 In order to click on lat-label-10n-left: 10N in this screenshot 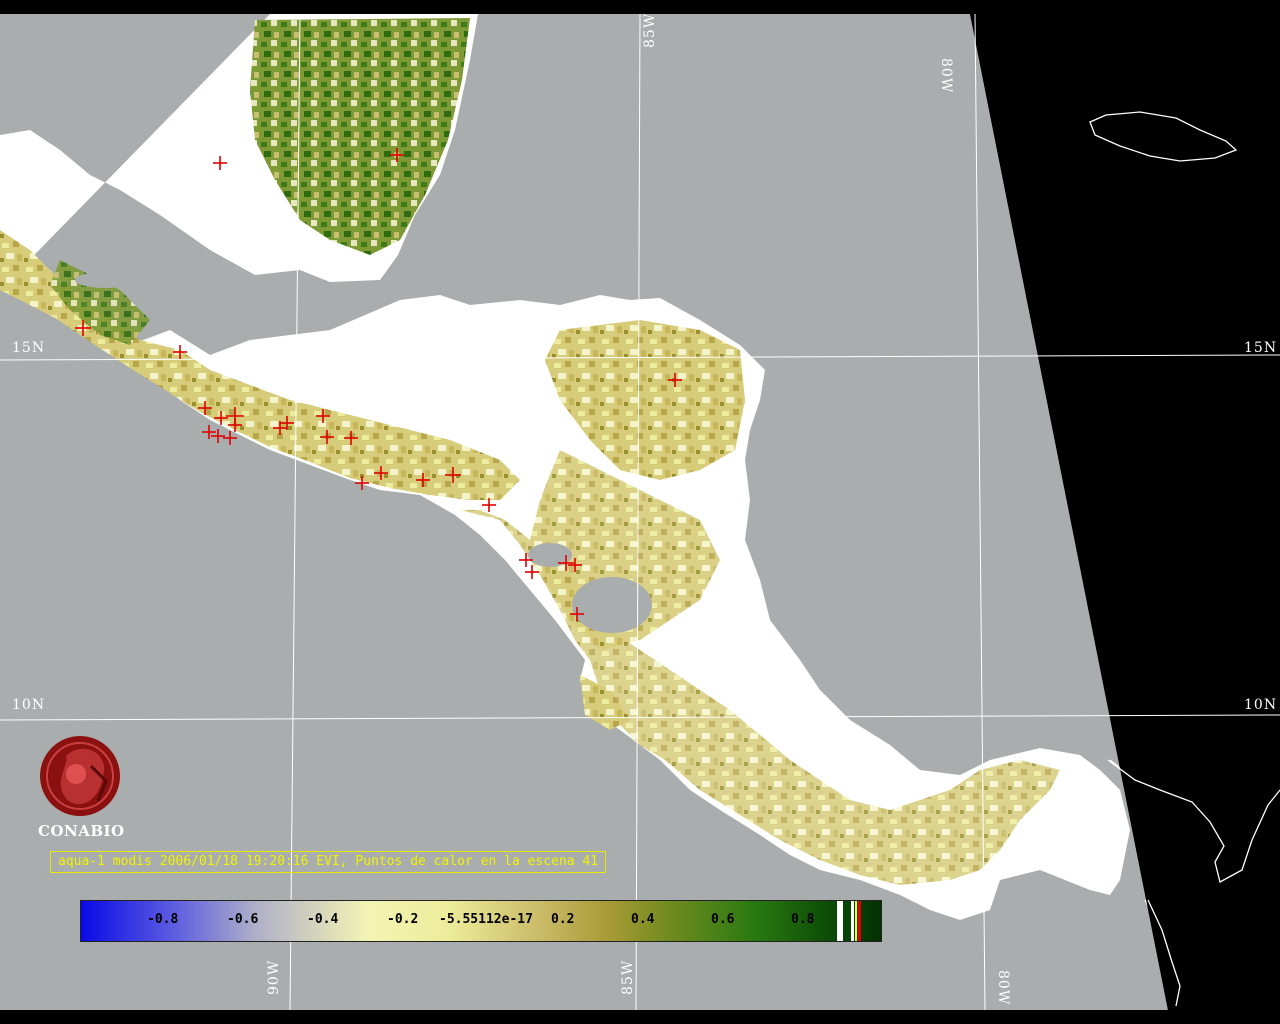, I will do `click(29, 705)`.